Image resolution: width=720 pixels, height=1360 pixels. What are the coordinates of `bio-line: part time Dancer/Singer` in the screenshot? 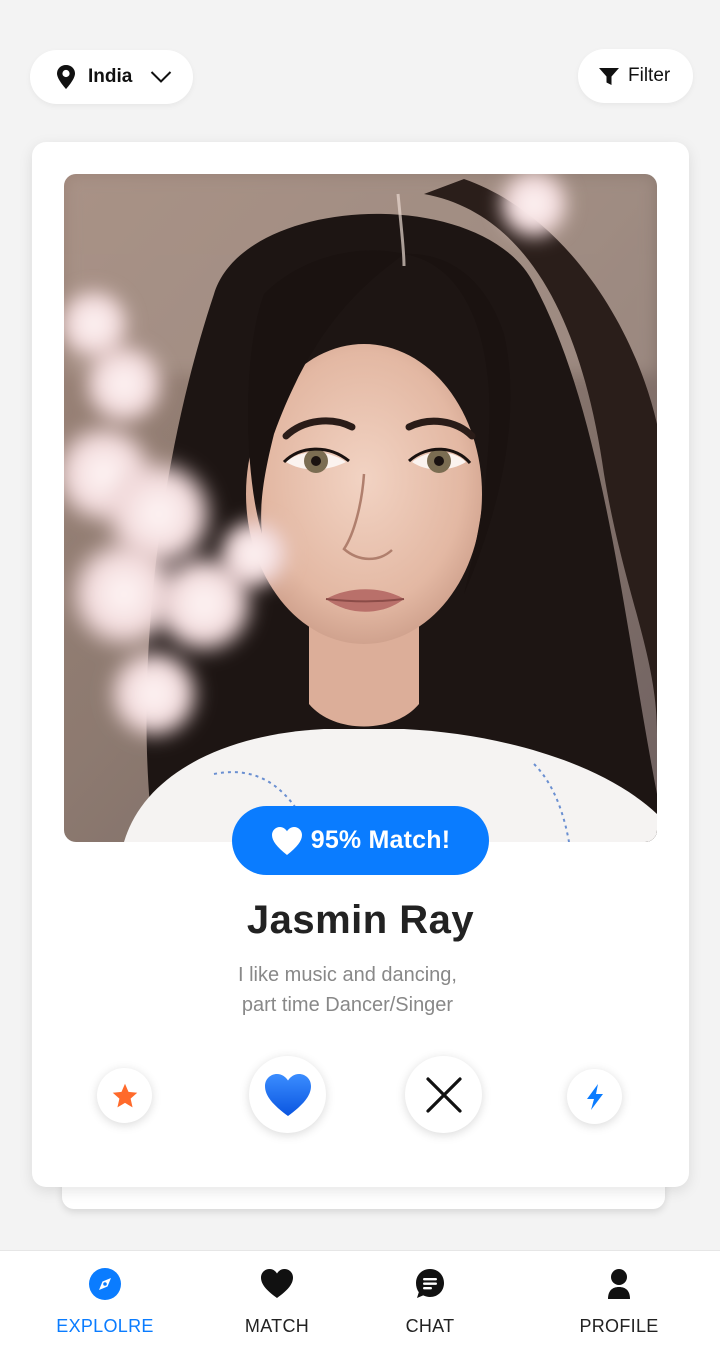 It's located at (347, 1005).